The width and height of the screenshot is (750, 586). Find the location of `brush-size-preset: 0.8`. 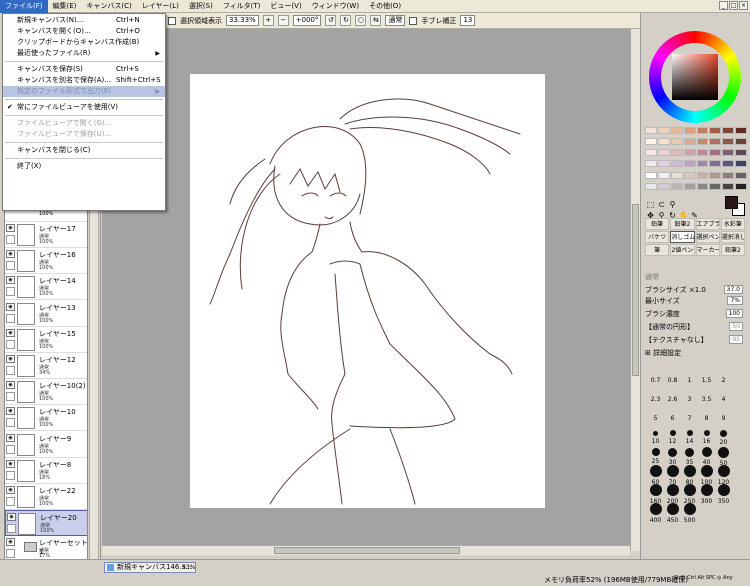

brush-size-preset: 0.8 is located at coordinates (672, 380).